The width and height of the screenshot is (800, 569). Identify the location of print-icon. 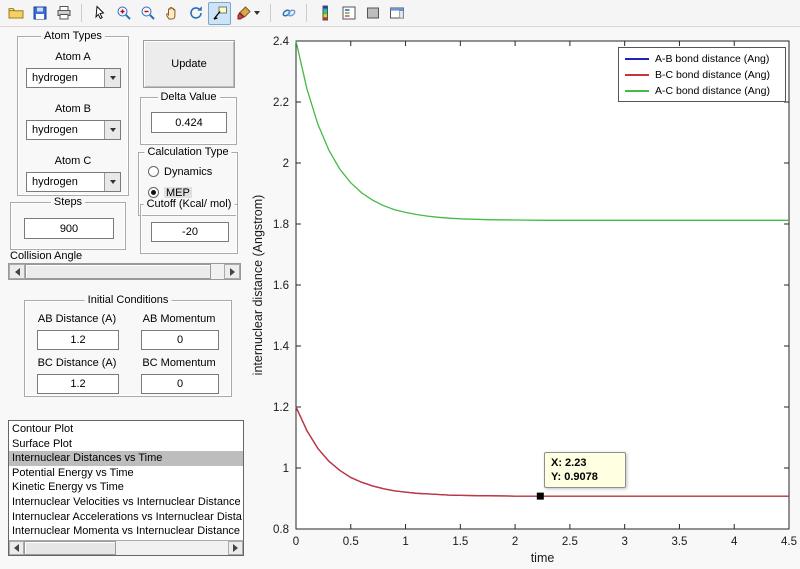
(63, 13).